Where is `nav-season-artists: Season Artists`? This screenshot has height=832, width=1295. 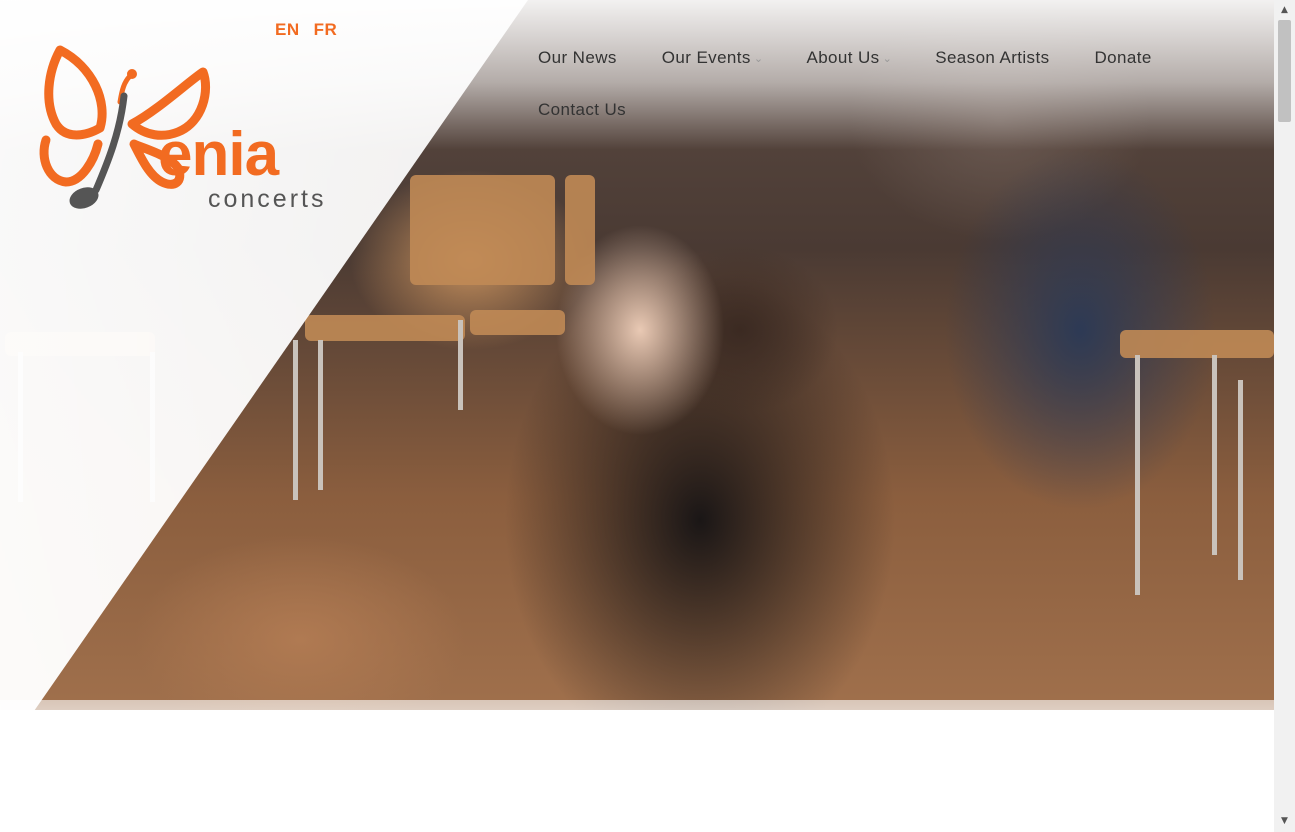 nav-season-artists: Season Artists is located at coordinates (992, 58).